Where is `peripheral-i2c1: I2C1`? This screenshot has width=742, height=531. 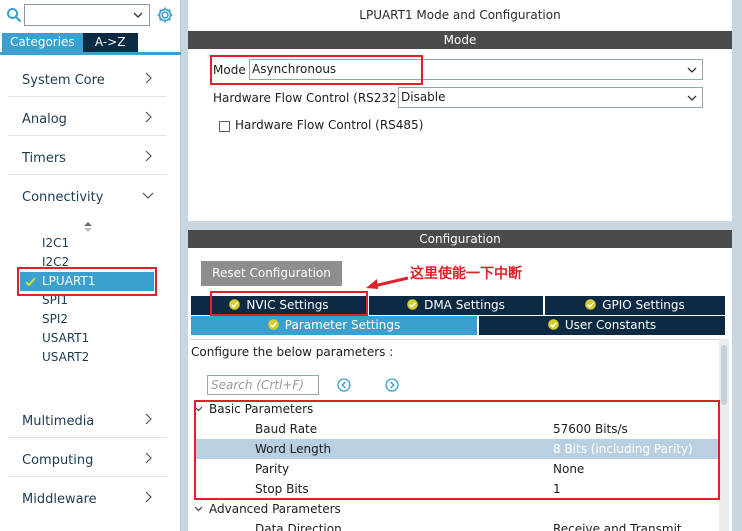 peripheral-i2c1: I2C1 is located at coordinates (55, 243).